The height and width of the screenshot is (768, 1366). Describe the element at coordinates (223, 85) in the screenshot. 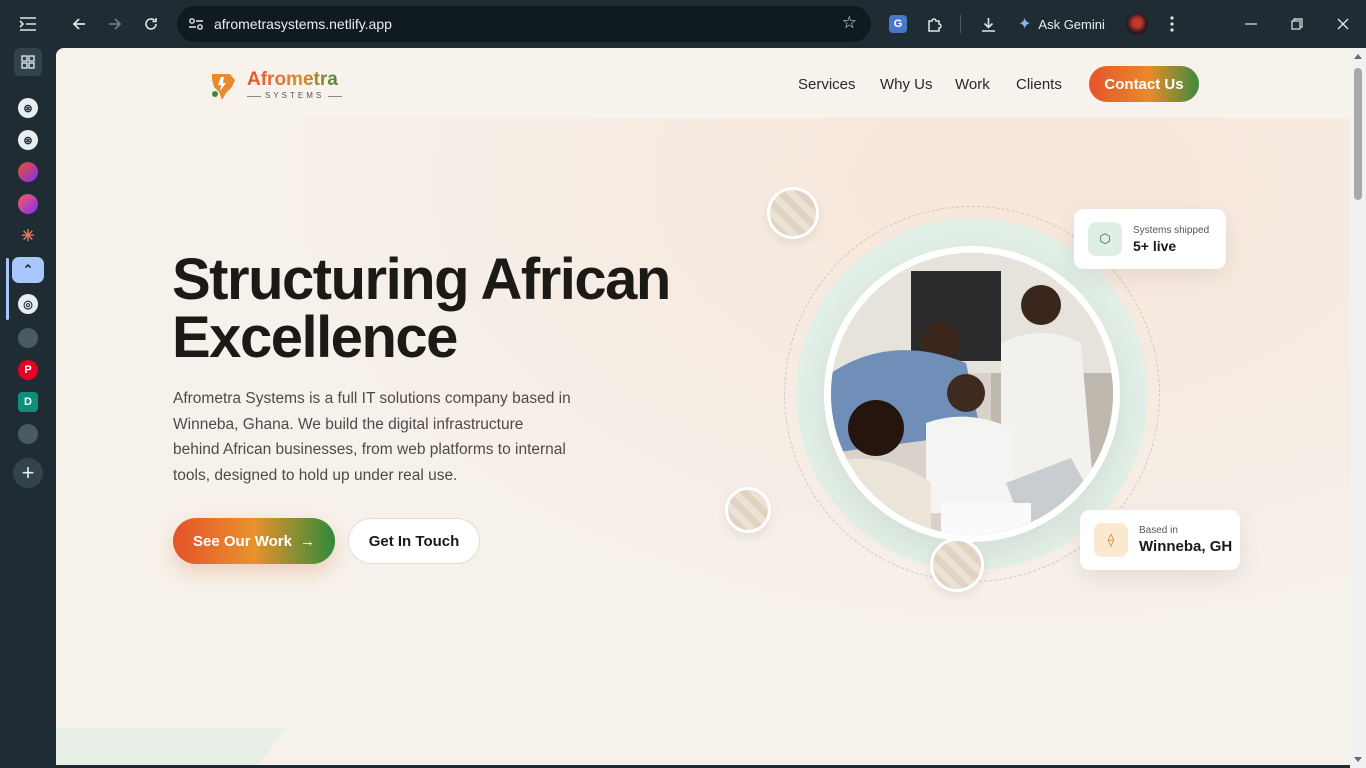

I see `africa-map-logo-icon` at that location.